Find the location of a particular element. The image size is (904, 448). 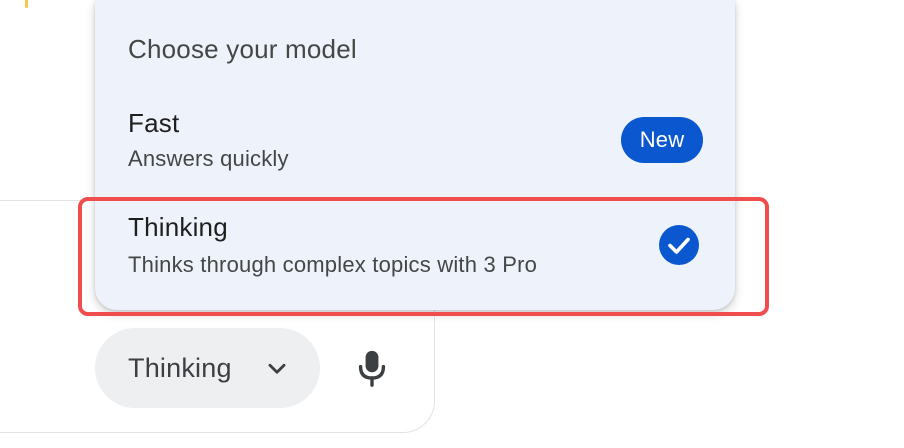

model-selector-label: Thinking is located at coordinates (180, 367).